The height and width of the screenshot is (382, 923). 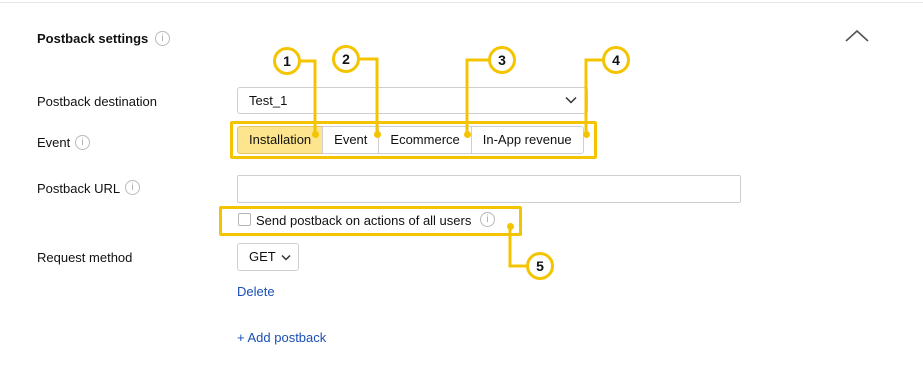 What do you see at coordinates (857, 36) in the screenshot?
I see `collapse-chevron-up-icon` at bounding box center [857, 36].